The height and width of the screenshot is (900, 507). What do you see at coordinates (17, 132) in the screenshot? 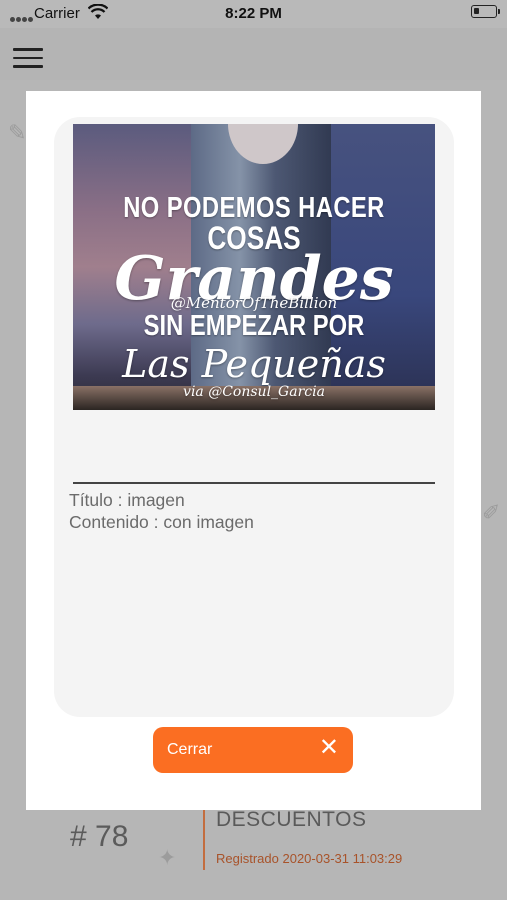
I see `doodle-icon: ✎` at bounding box center [17, 132].